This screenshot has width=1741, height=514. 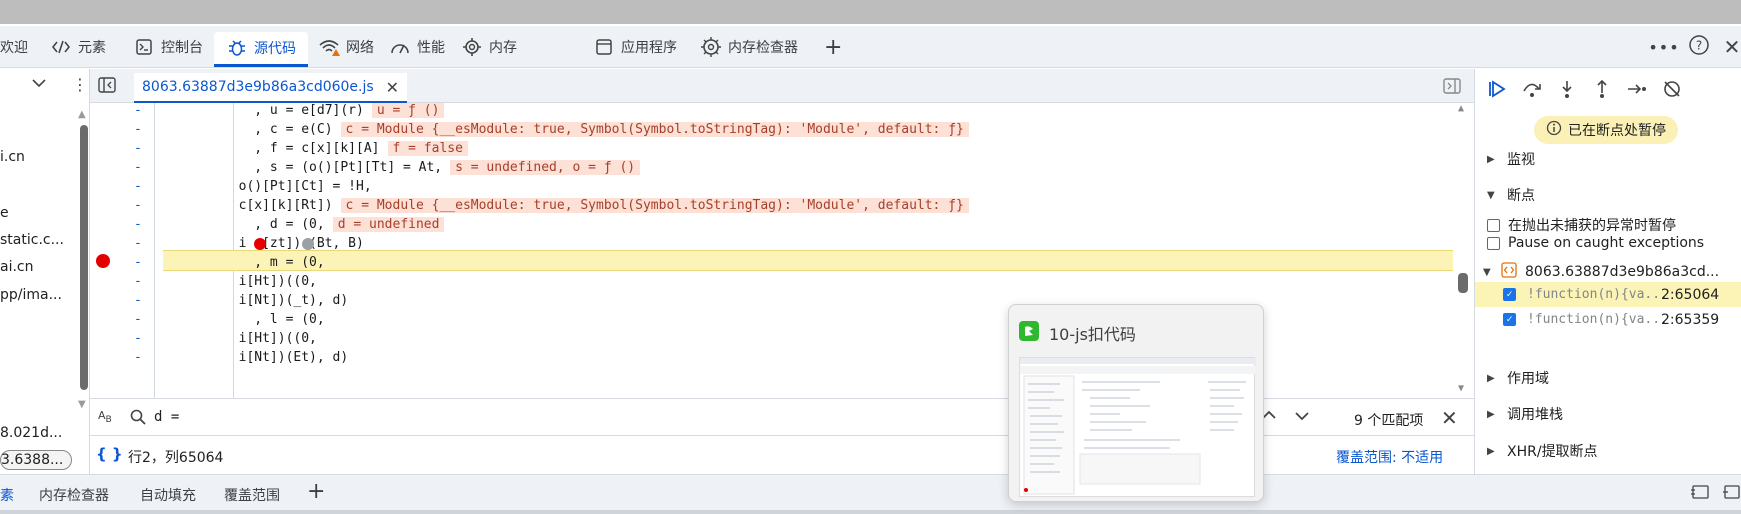 What do you see at coordinates (1617, 131) in the screenshot?
I see `paused-label: 已在断点处暂停` at bounding box center [1617, 131].